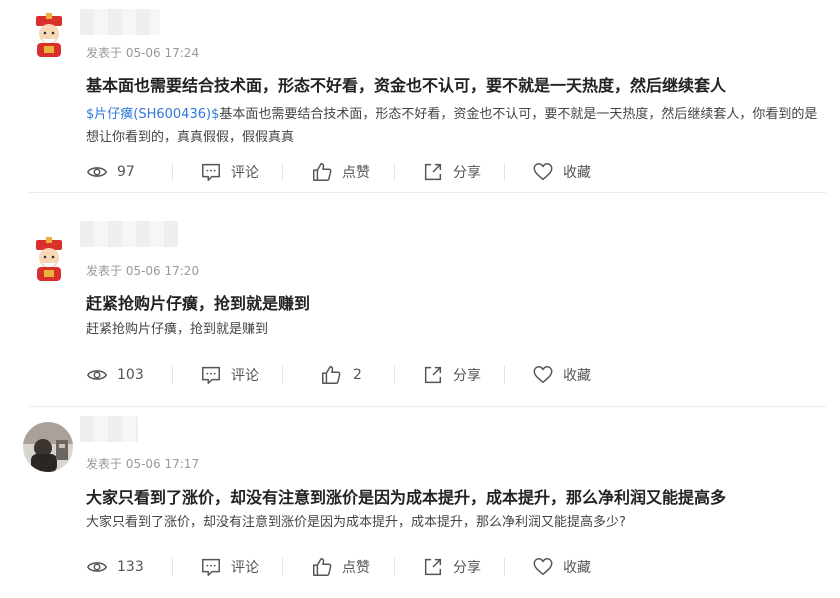 The width and height of the screenshot is (840, 598). I want to click on post-title: 大家只看到了涨价，却没有注意到涨价是因为成本提升，成本提升，那么净利润又能提高多, so click(406, 496).